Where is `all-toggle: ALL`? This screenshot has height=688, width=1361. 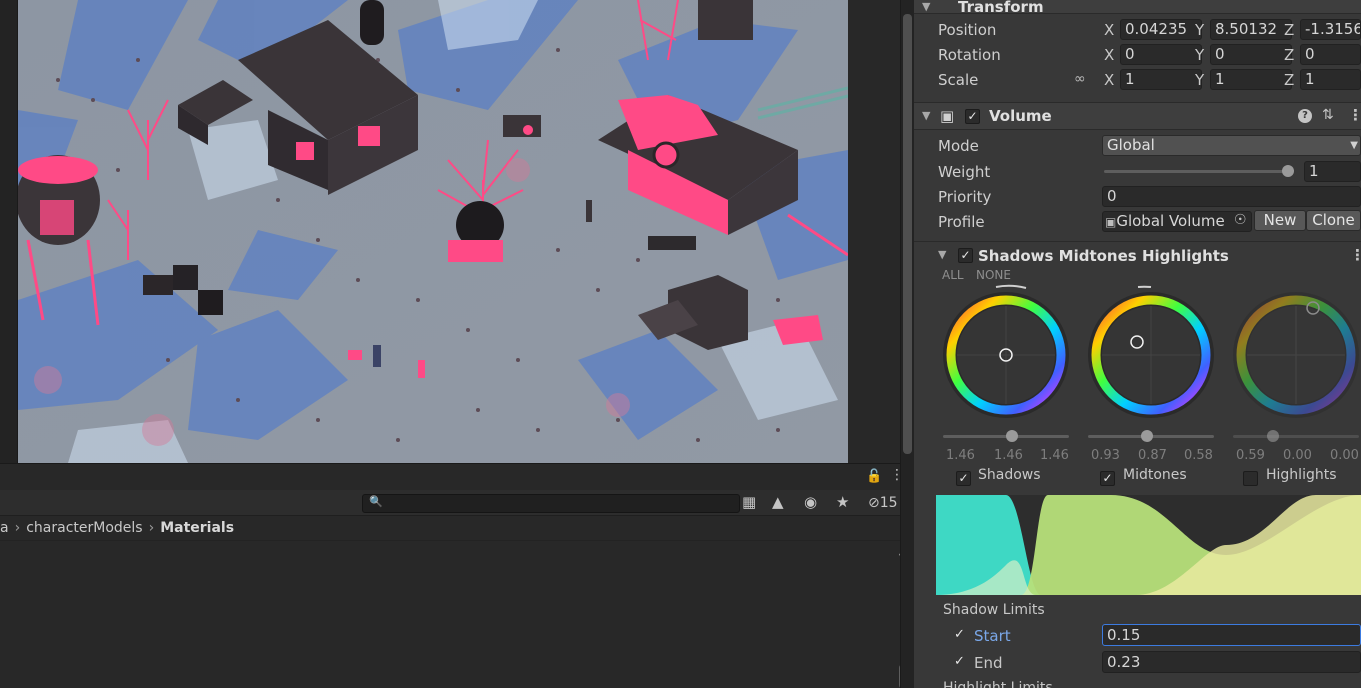
all-toggle: ALL is located at coordinates (953, 275).